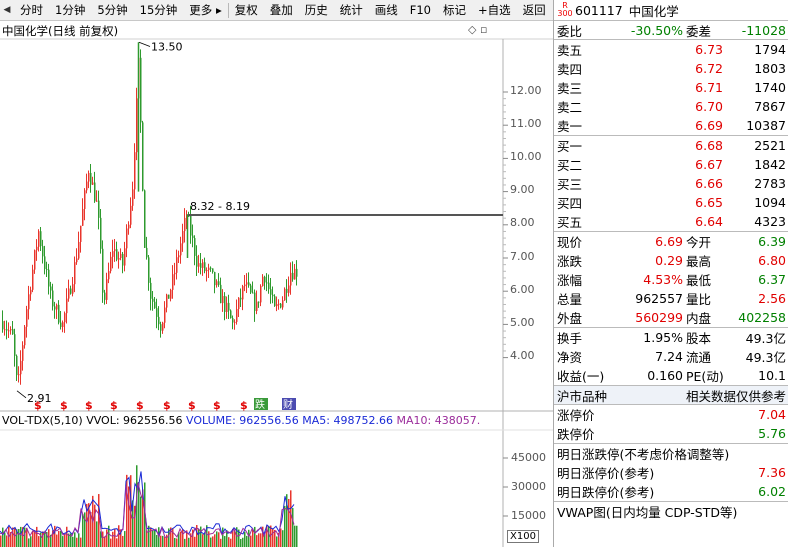 This screenshot has width=788, height=547. What do you see at coordinates (31, 10) in the screenshot?
I see `toolbar-item-intraday: 分时` at bounding box center [31, 10].